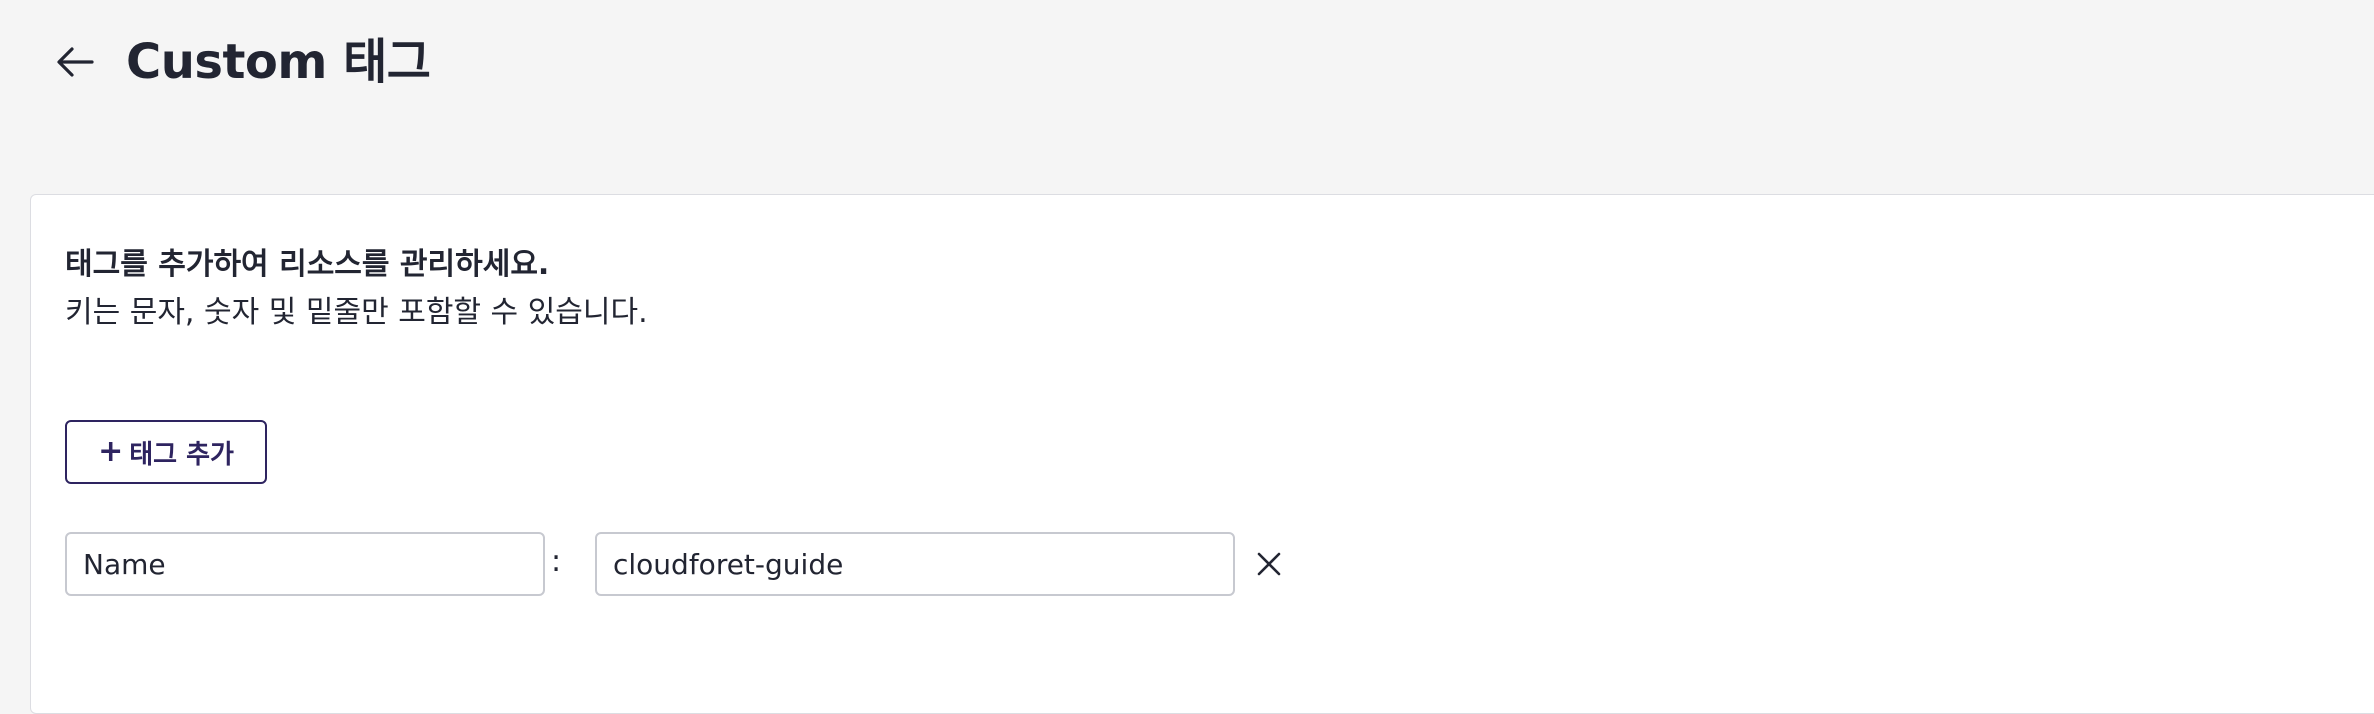 The width and height of the screenshot is (2374, 714). Describe the element at coordinates (305, 564) in the screenshot. I see `tag-key-input` at that location.